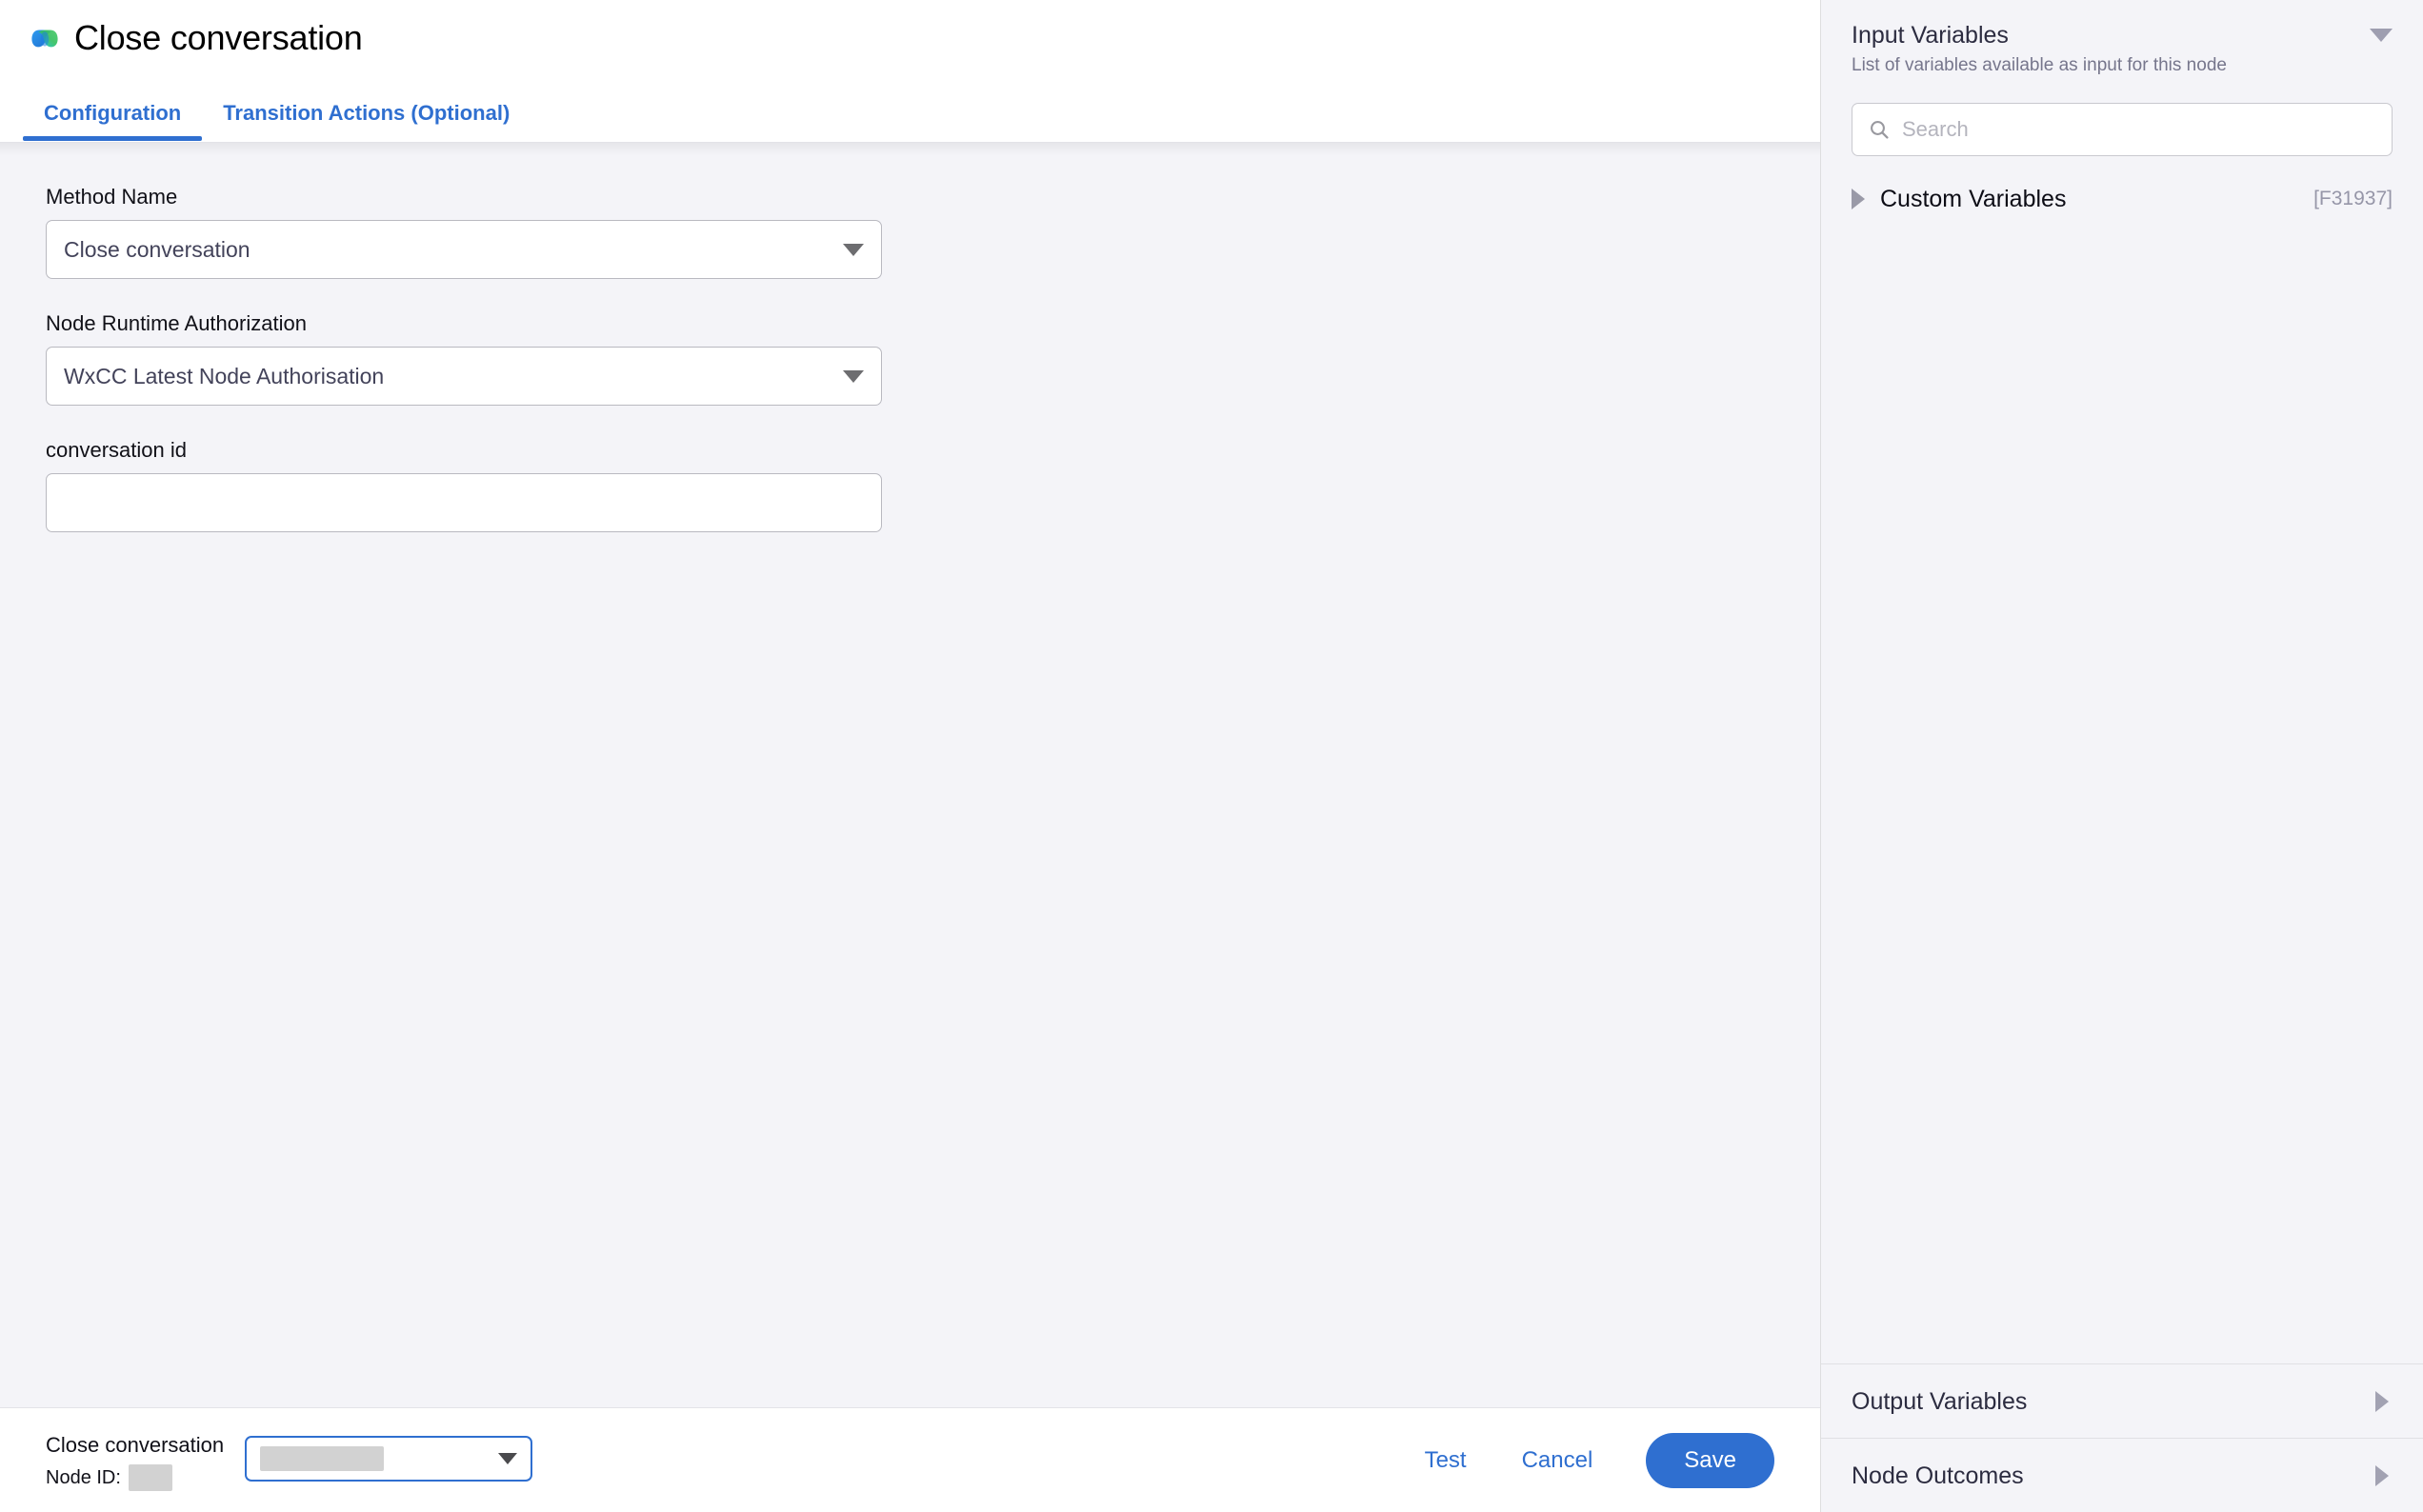 Image resolution: width=2423 pixels, height=1512 pixels. What do you see at coordinates (135, 1460) in the screenshot?
I see `footer-node-labels: Close conversation Node ID:` at bounding box center [135, 1460].